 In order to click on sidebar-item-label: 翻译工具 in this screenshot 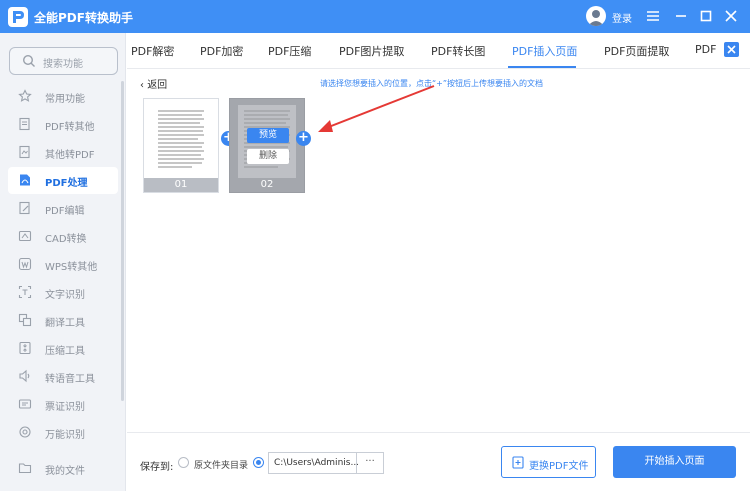, I will do `click(65, 323)`.